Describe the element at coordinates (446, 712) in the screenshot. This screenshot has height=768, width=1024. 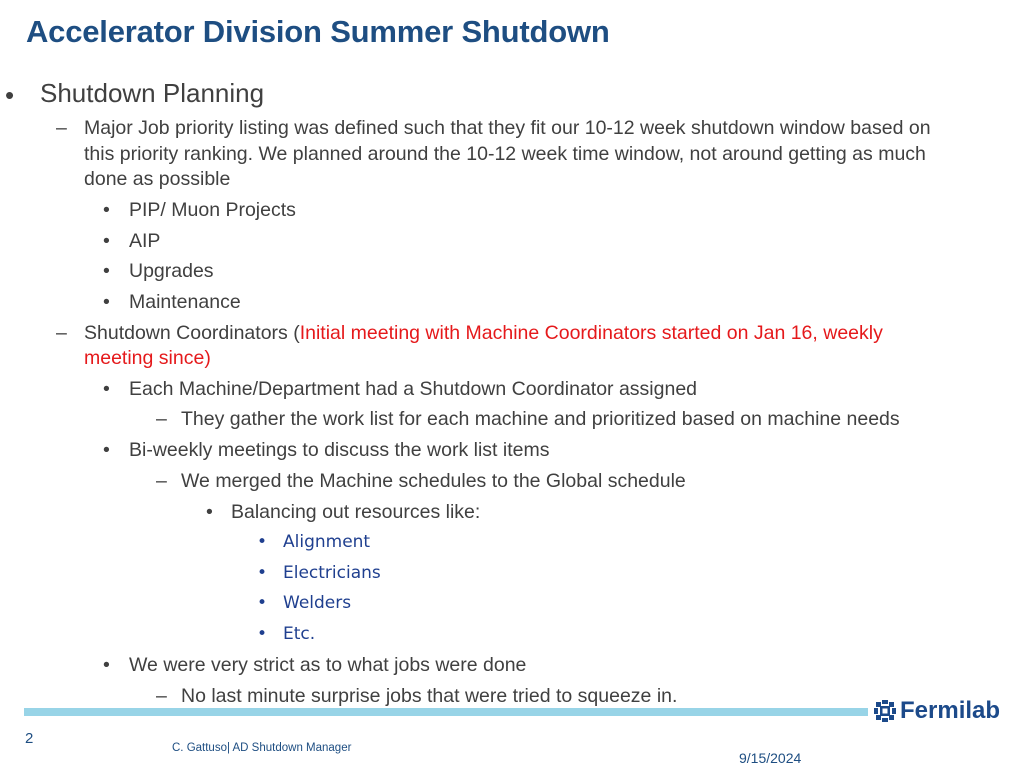
I see `footer-divider-bar` at that location.